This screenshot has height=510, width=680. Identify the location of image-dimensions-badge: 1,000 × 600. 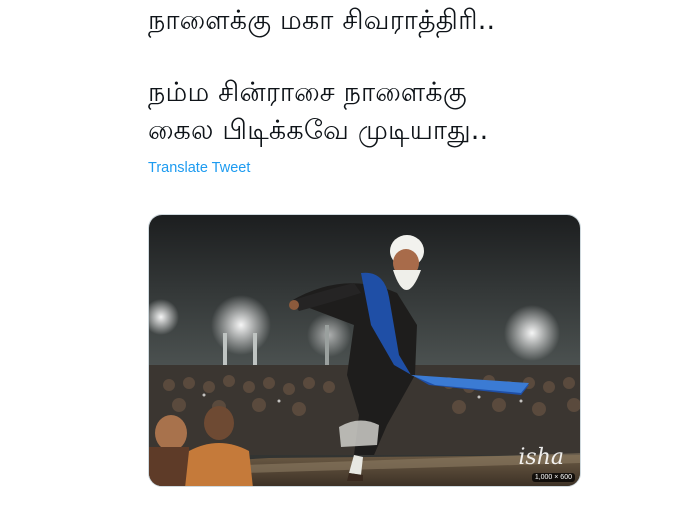
(553, 477).